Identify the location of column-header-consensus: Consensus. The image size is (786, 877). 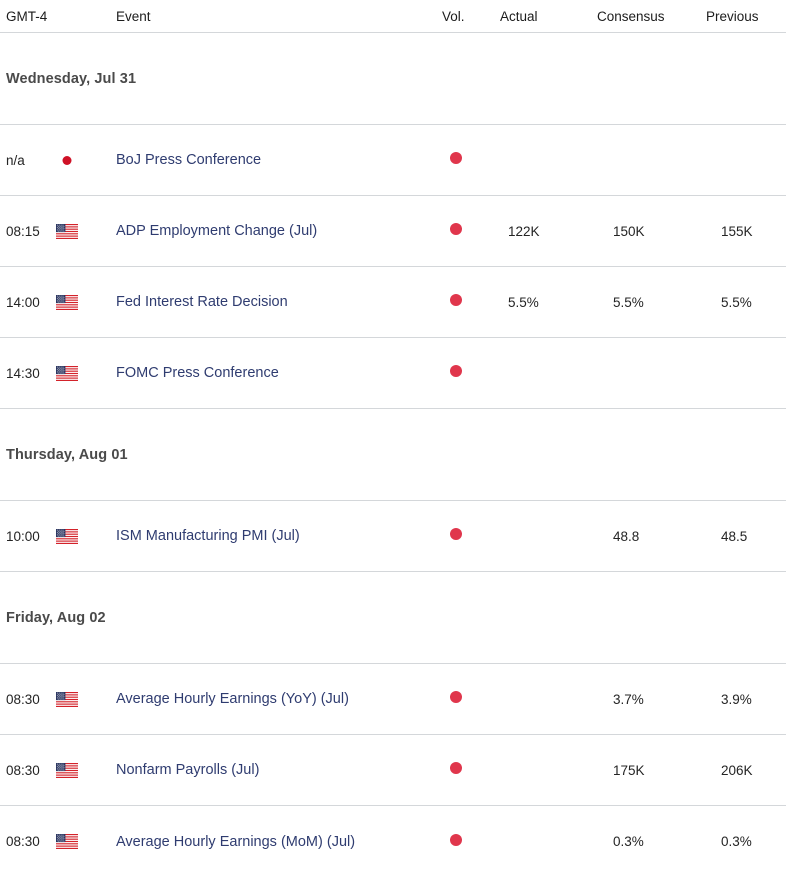
(631, 16).